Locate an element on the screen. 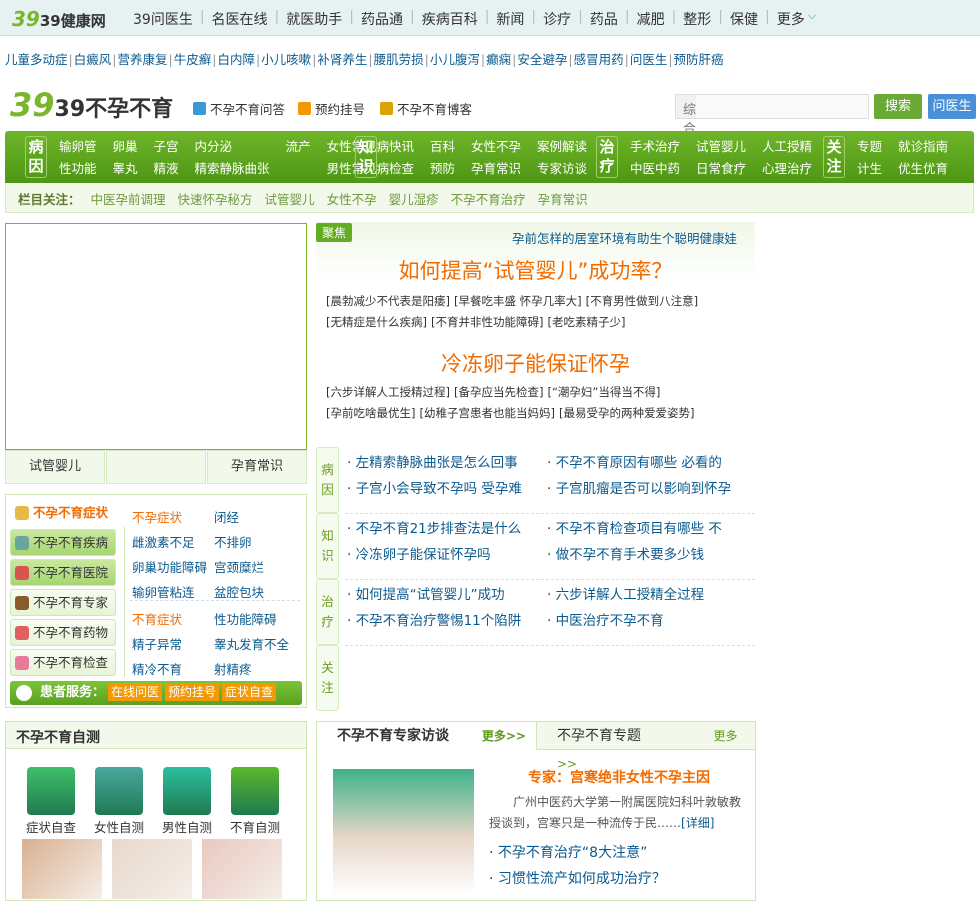 The image size is (980, 901). focus-link: 试管婴儿 is located at coordinates (290, 199).